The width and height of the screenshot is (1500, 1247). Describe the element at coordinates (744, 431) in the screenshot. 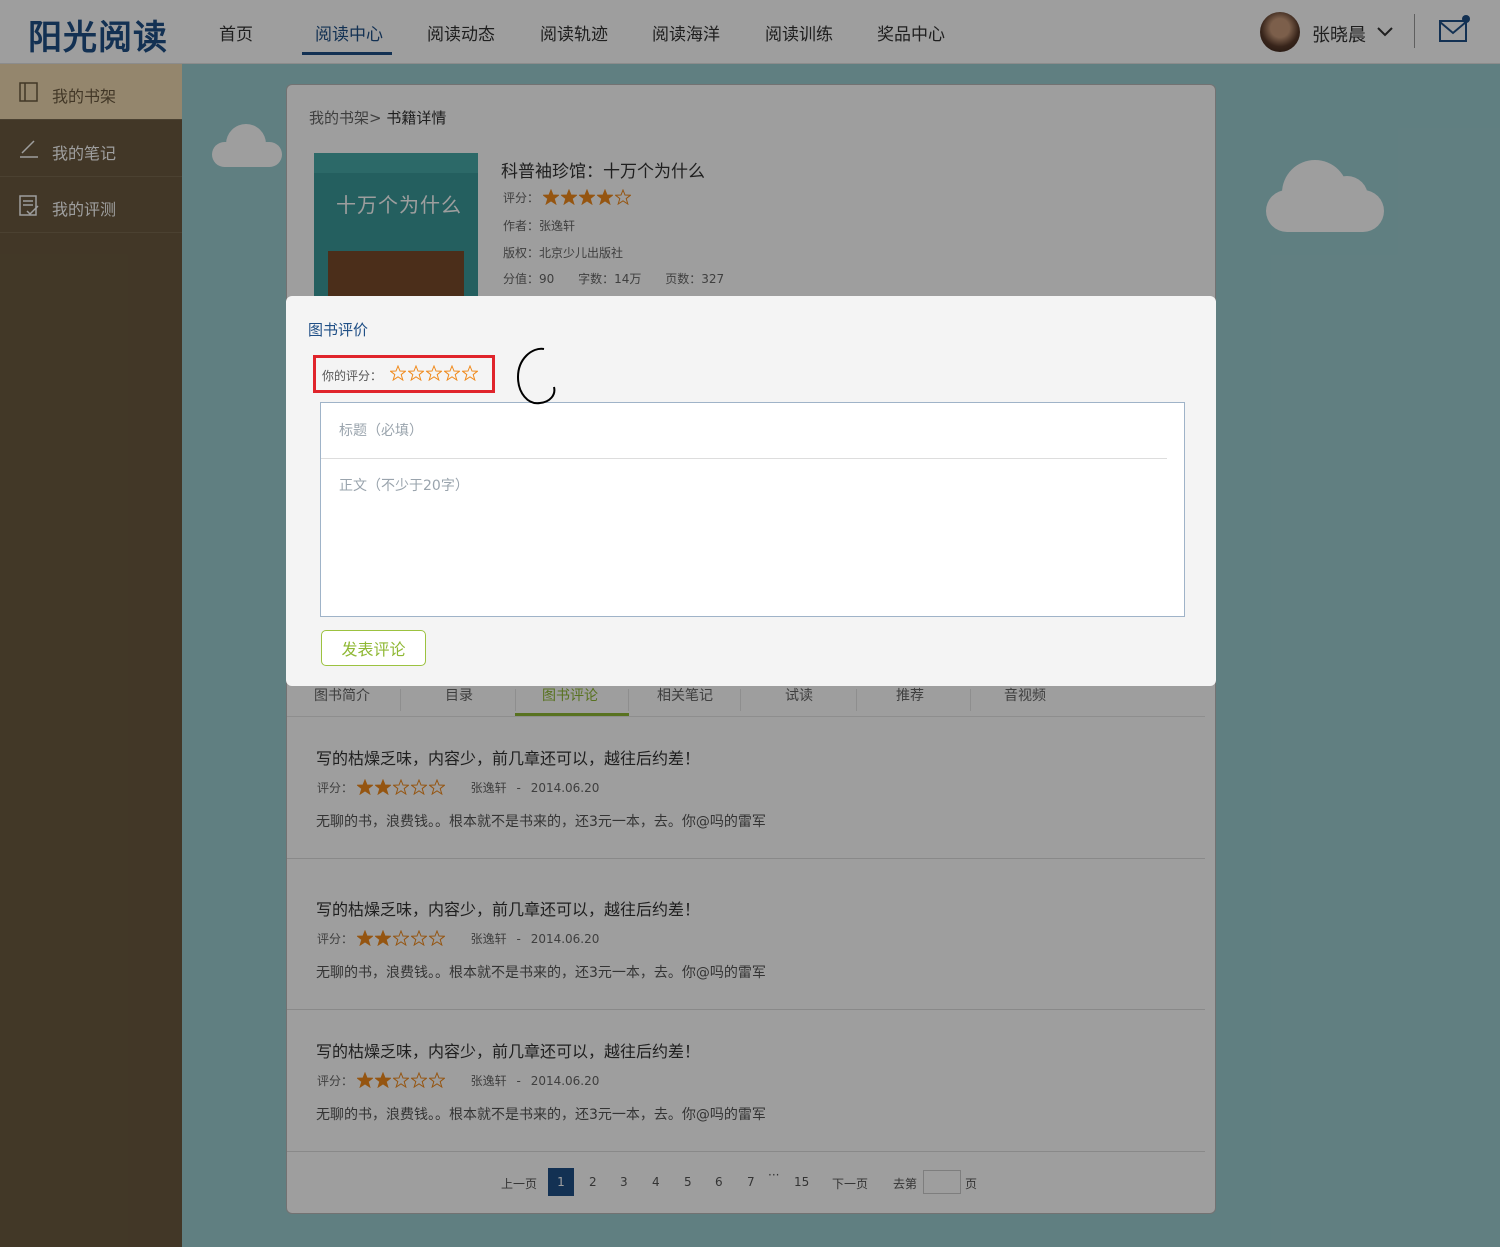

I see `review-title-input` at that location.